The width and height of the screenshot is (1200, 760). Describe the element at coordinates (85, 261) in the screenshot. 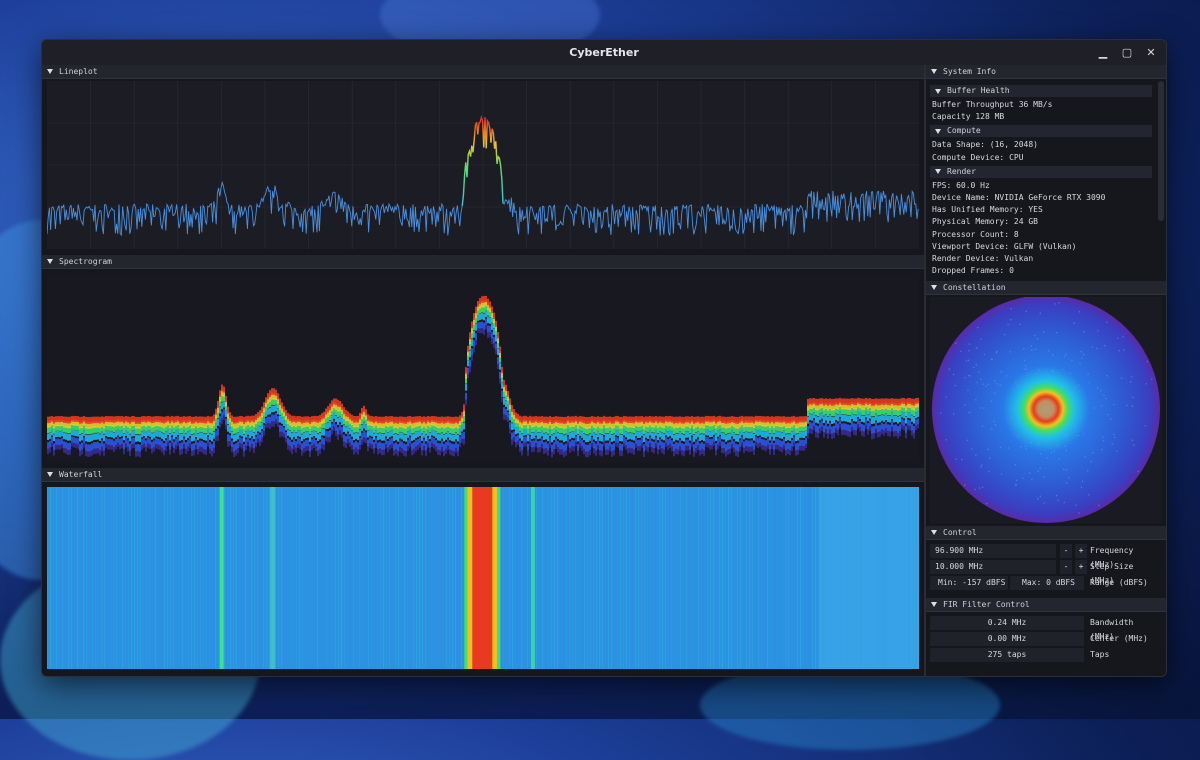

I see `spectrogram-title: Spectrogram` at that location.